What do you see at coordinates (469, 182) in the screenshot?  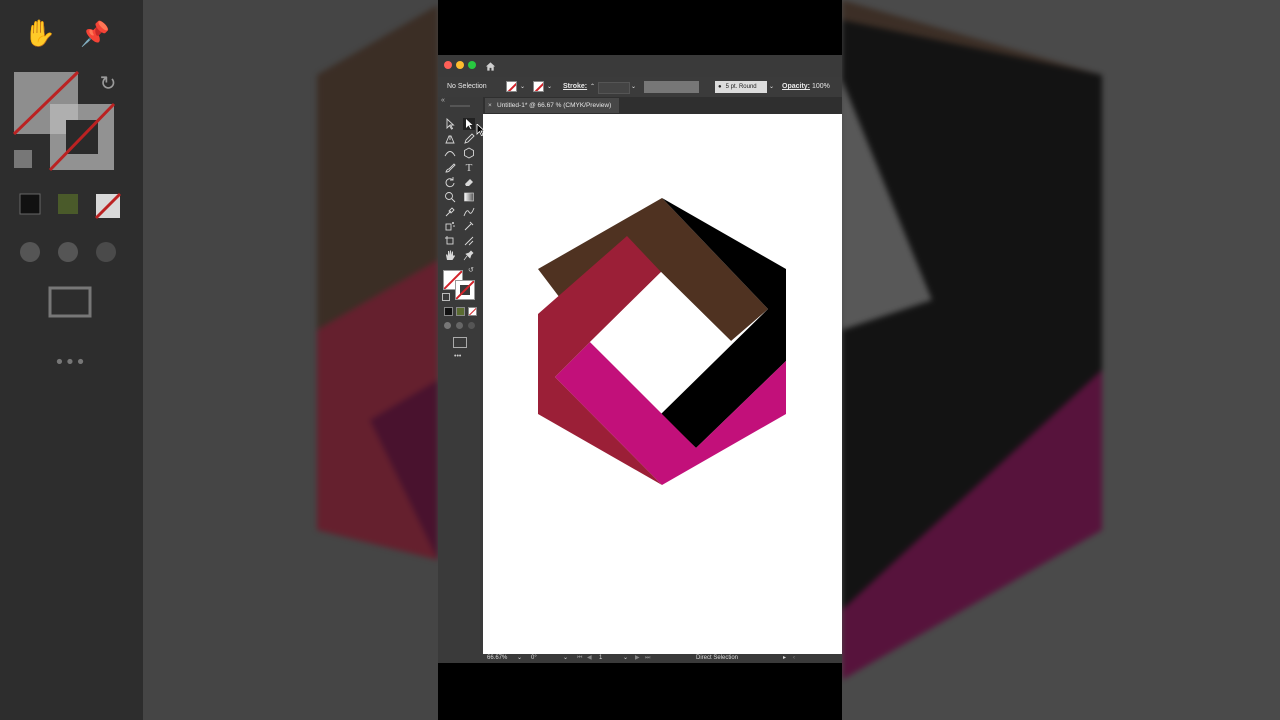 I see `eraser-tool-icon` at bounding box center [469, 182].